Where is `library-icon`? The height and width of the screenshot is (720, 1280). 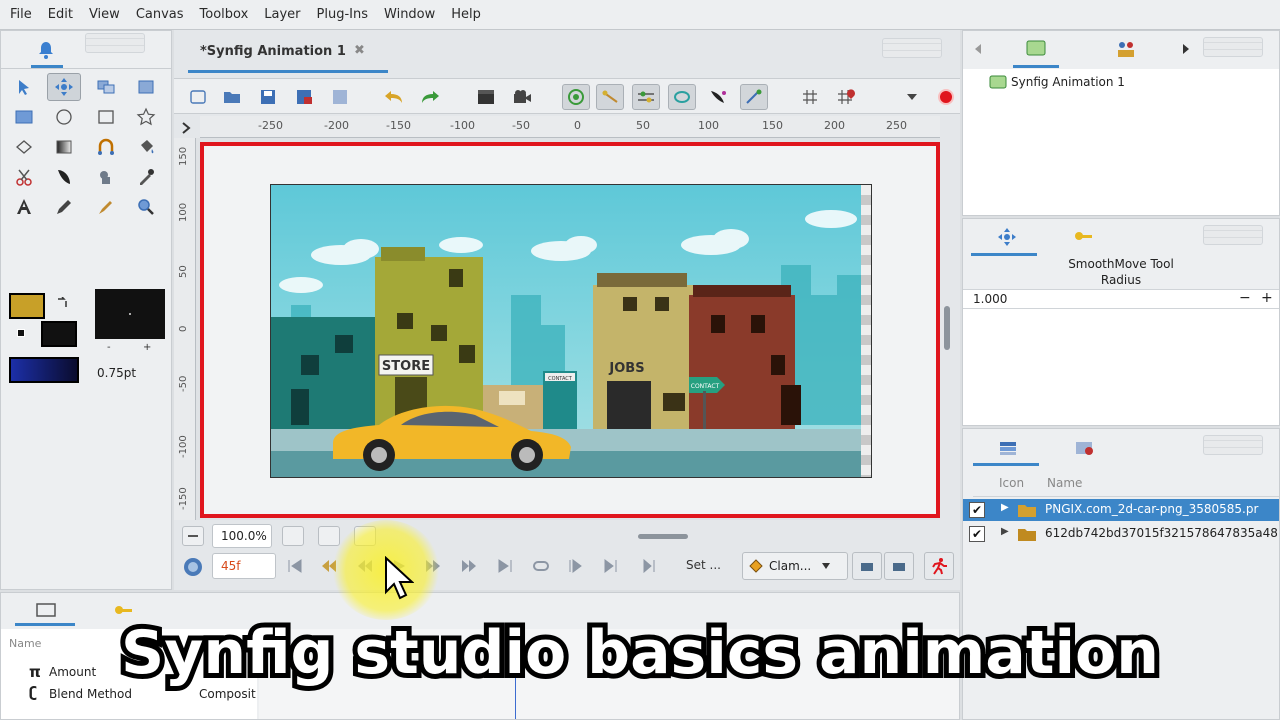
library-icon is located at coordinates (1126, 49).